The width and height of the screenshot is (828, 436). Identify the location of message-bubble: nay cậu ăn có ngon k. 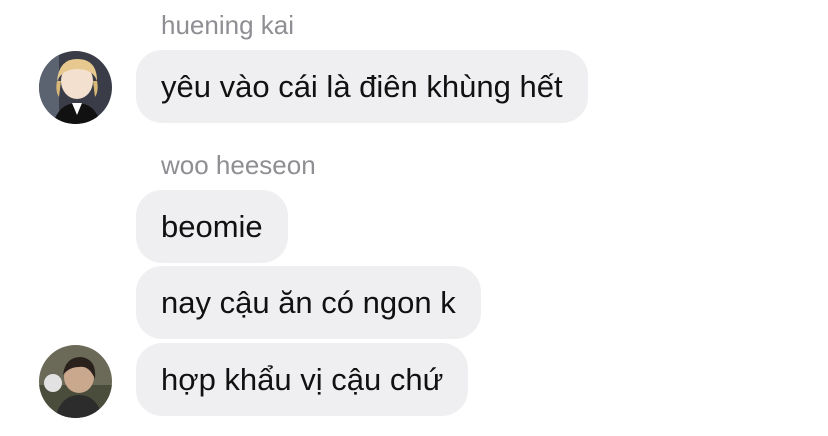
(308, 302).